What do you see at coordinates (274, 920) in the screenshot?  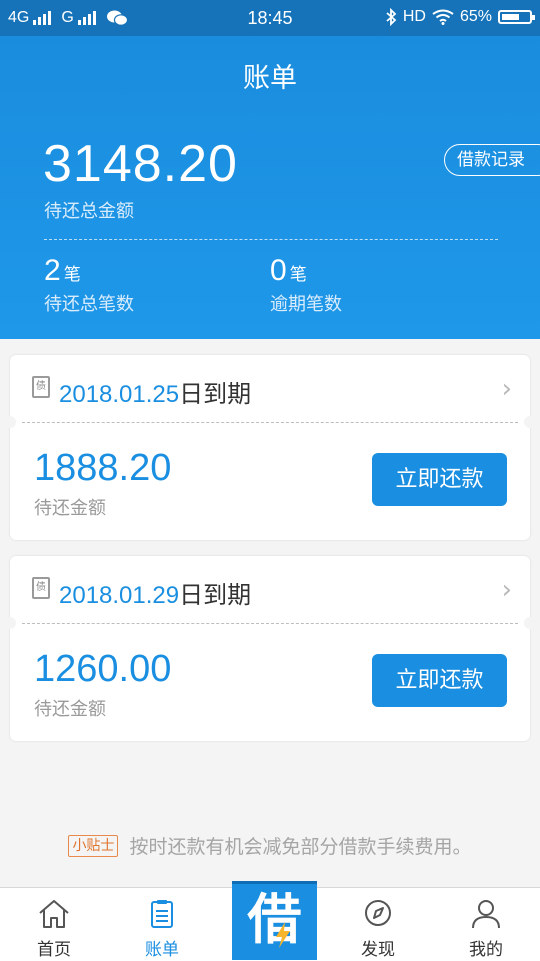 I see `borrow-center-button: 借` at bounding box center [274, 920].